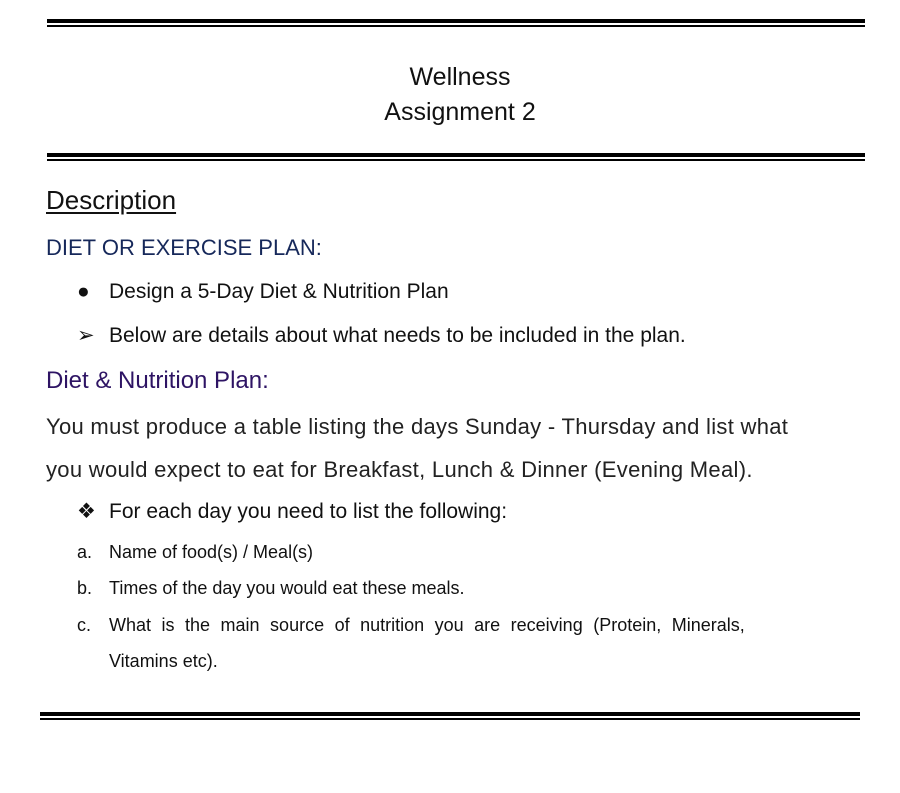 Image resolution: width=900 pixels, height=793 pixels. I want to click on top-double-rule, so click(456, 23).